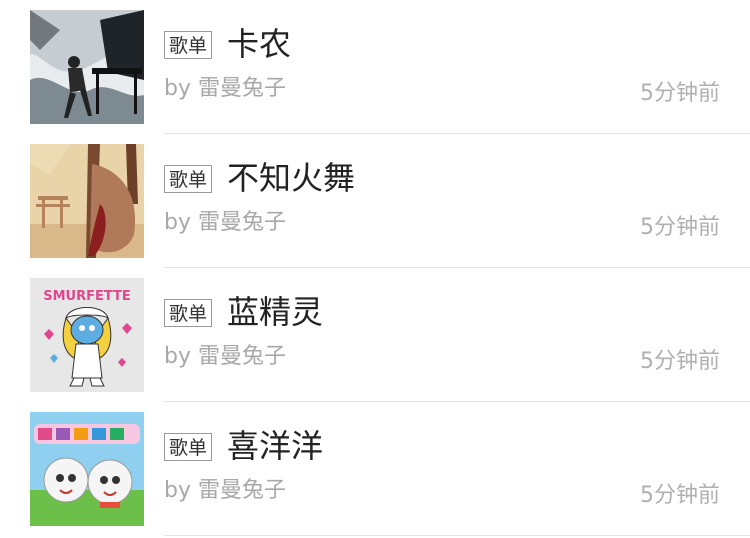  Describe the element at coordinates (259, 44) in the screenshot. I see `playlist-title: 卡农` at that location.